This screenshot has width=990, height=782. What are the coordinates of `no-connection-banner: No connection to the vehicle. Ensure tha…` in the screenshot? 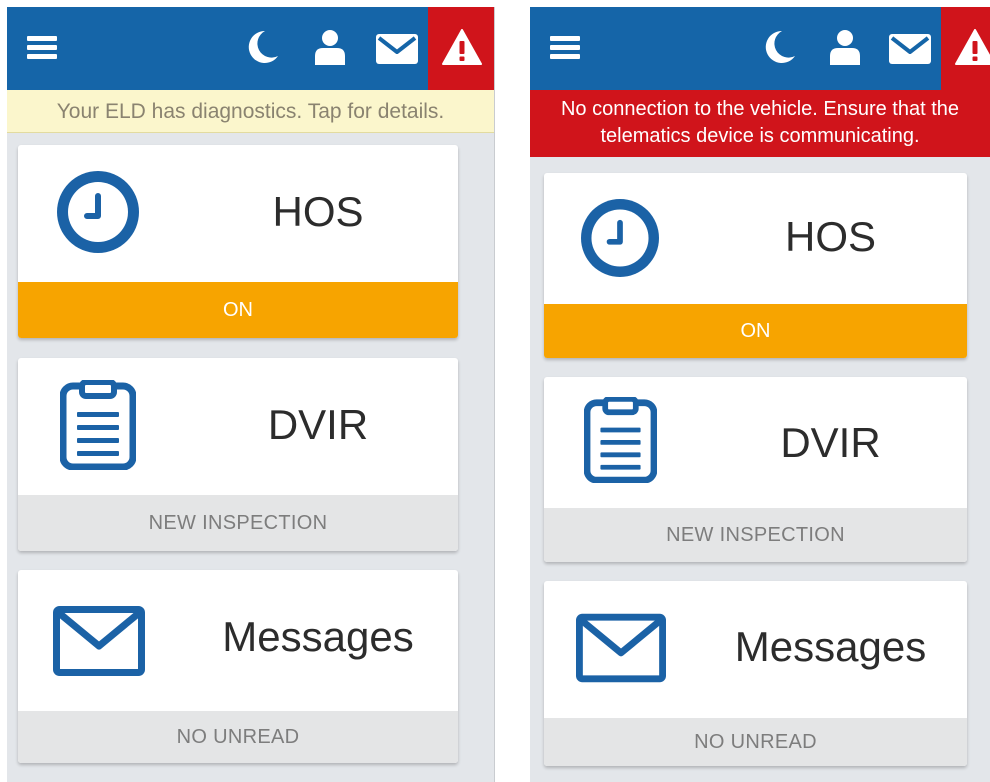 It's located at (760, 123).